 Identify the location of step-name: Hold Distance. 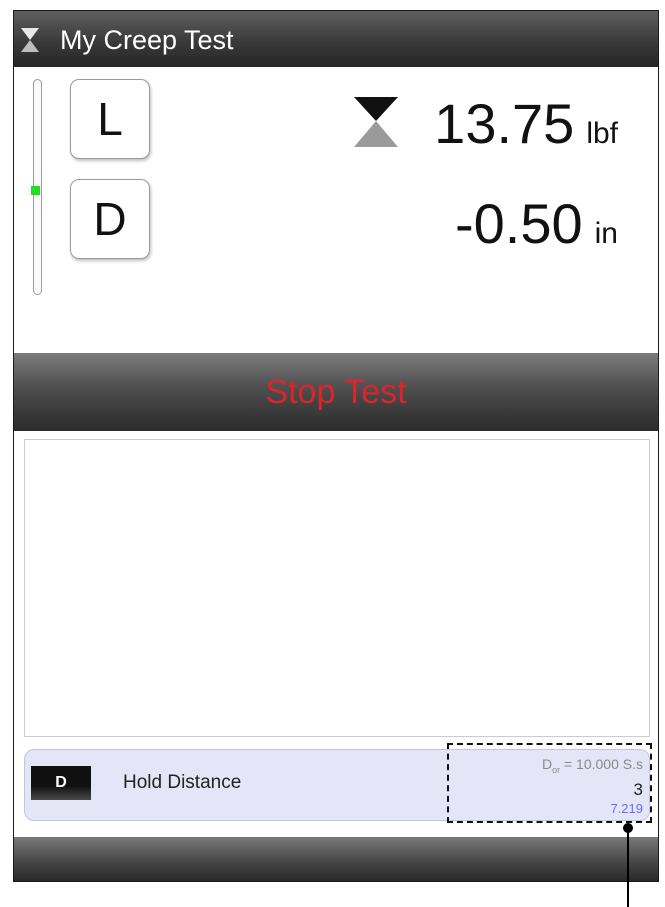
(182, 782).